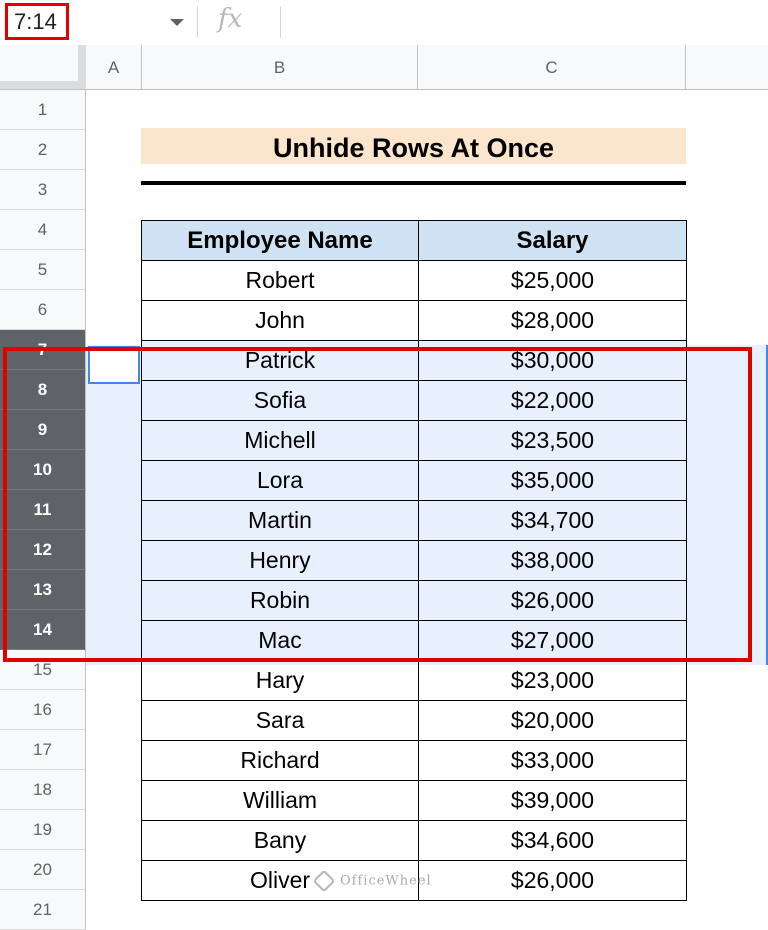 The image size is (768, 930). Describe the element at coordinates (43, 590) in the screenshot. I see `row-header: 13` at that location.